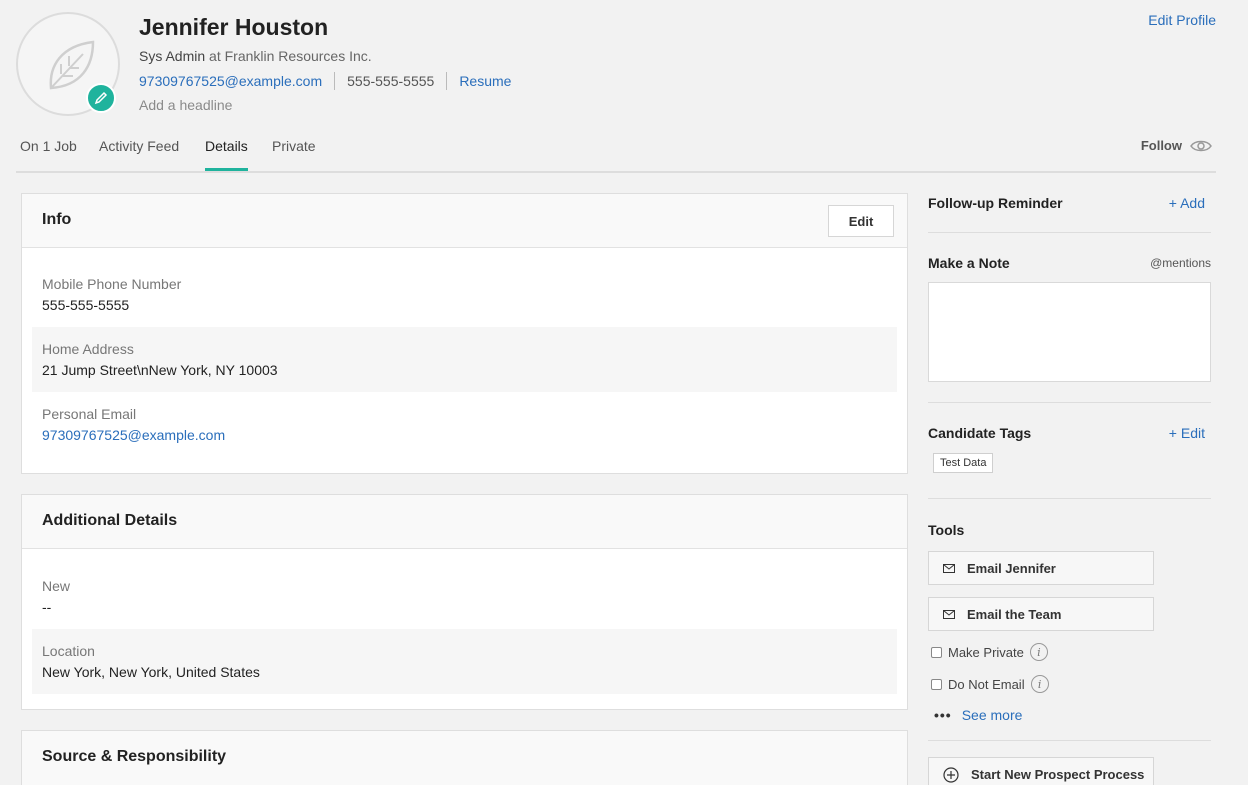  I want to click on ellipsis-icon: •••, so click(943, 715).